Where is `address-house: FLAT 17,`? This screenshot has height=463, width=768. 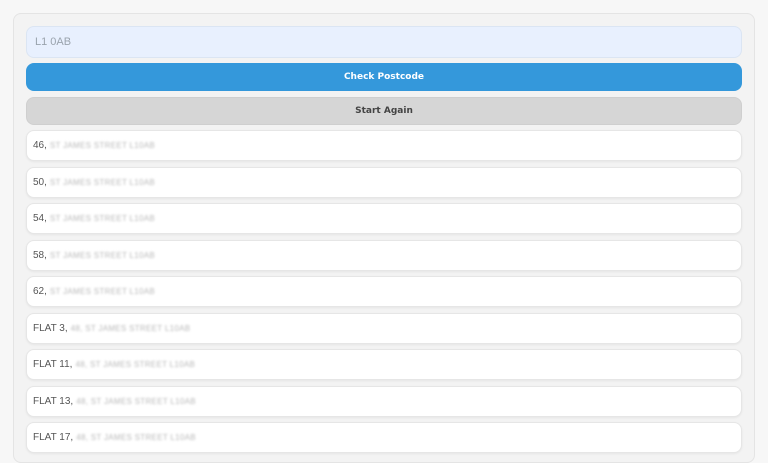
address-house: FLAT 17, is located at coordinates (53, 437).